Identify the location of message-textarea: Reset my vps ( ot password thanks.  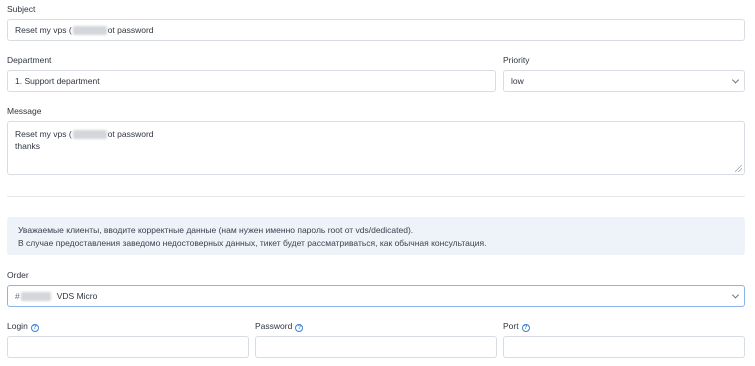
(376, 148).